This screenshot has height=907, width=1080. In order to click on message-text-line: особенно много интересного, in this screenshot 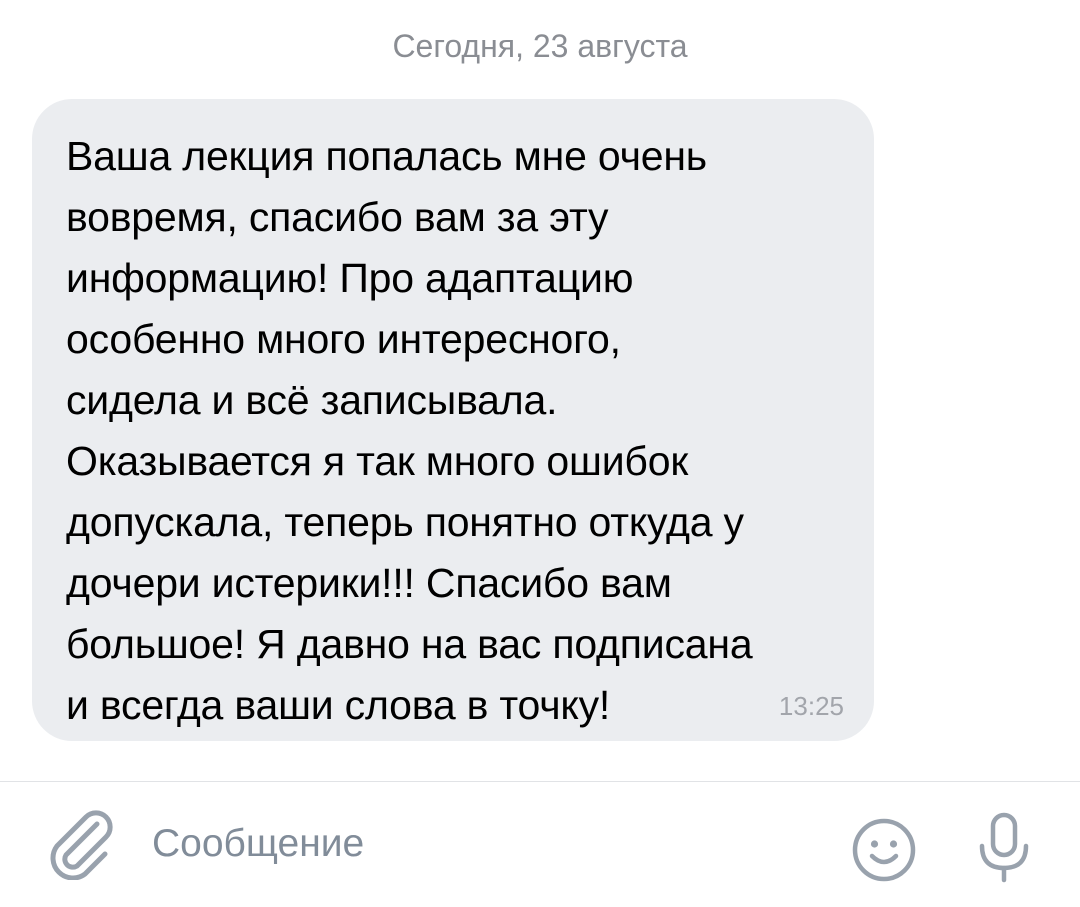, I will do `click(343, 339)`.